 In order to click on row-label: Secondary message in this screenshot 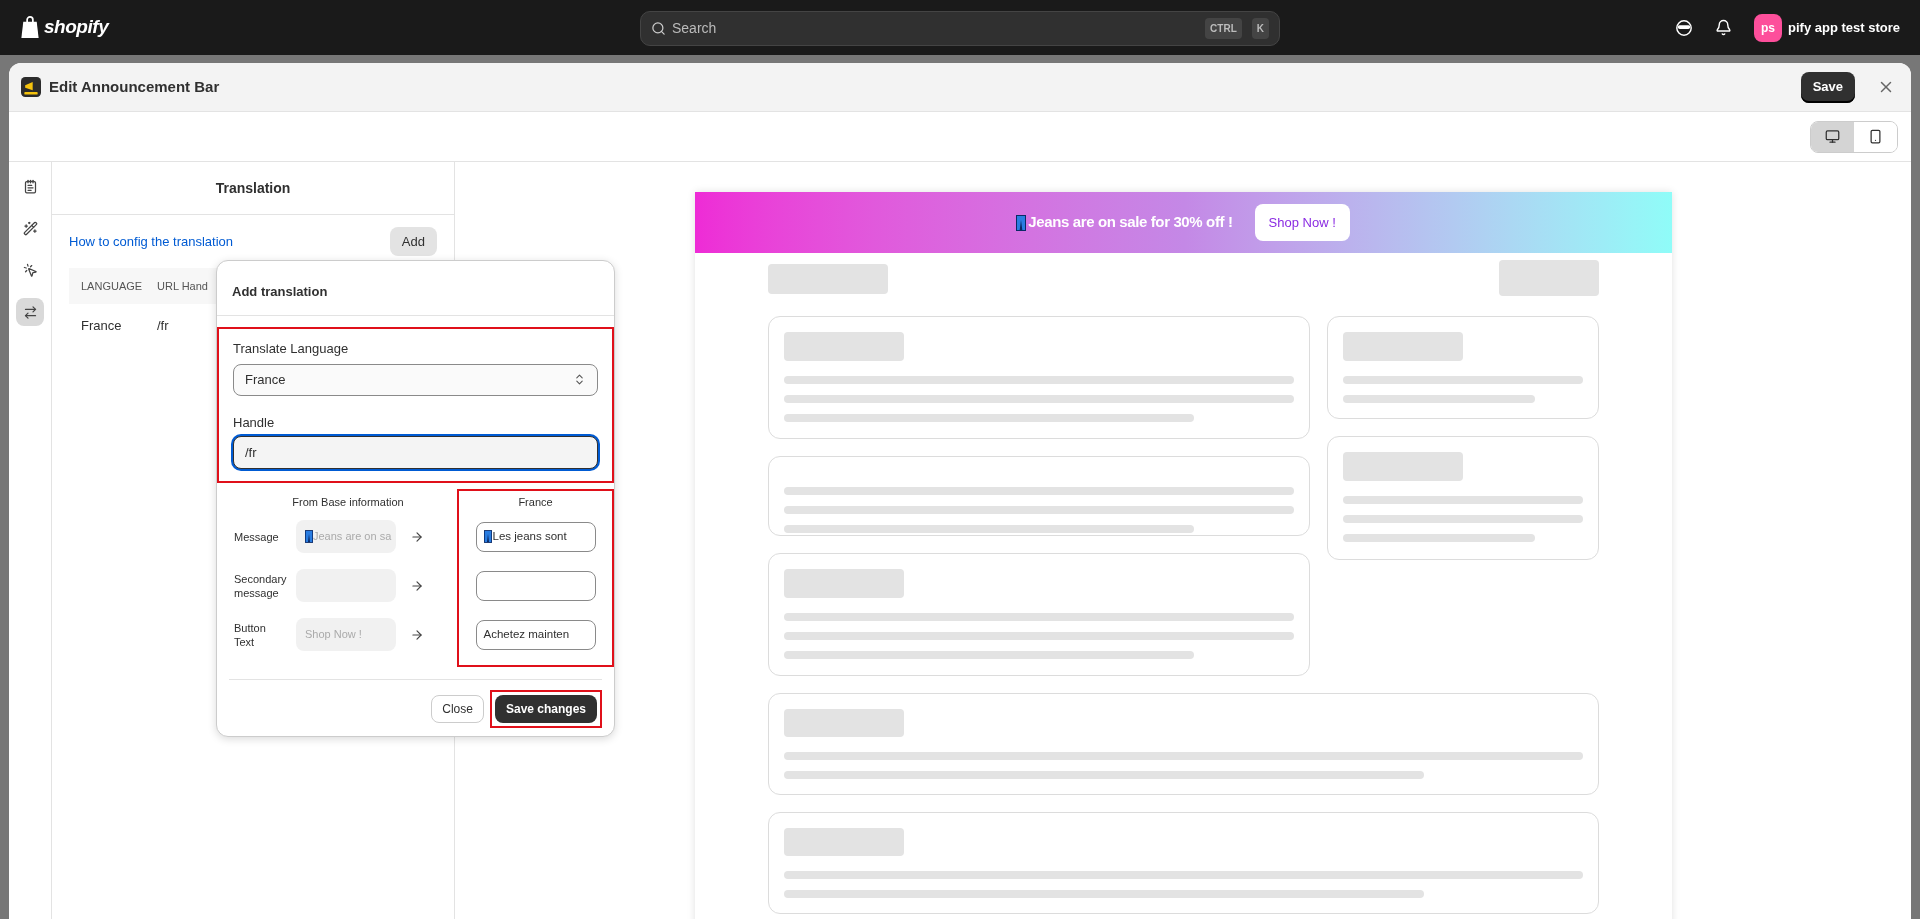, I will do `click(261, 585)`.